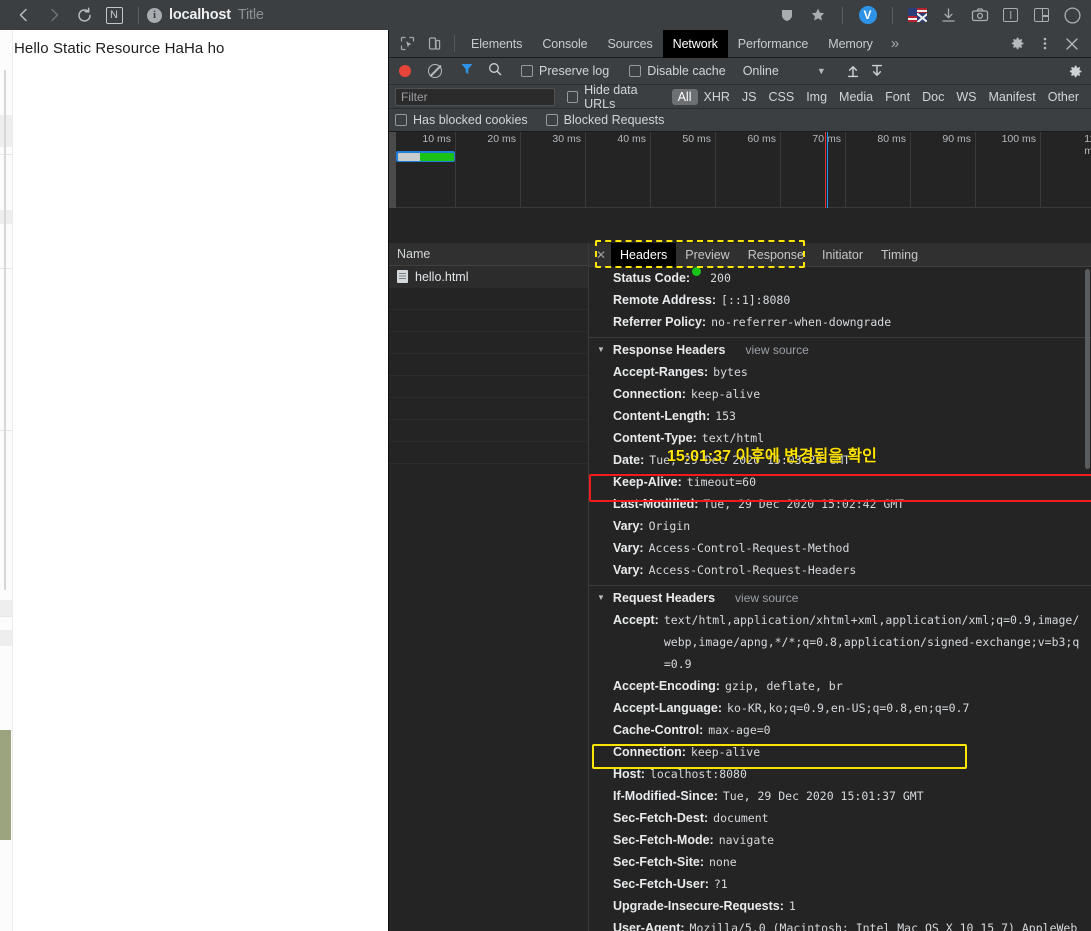 The width and height of the screenshot is (1091, 931). I want to click on blocked-requests-checkbox: Blocked Requests, so click(605, 120).